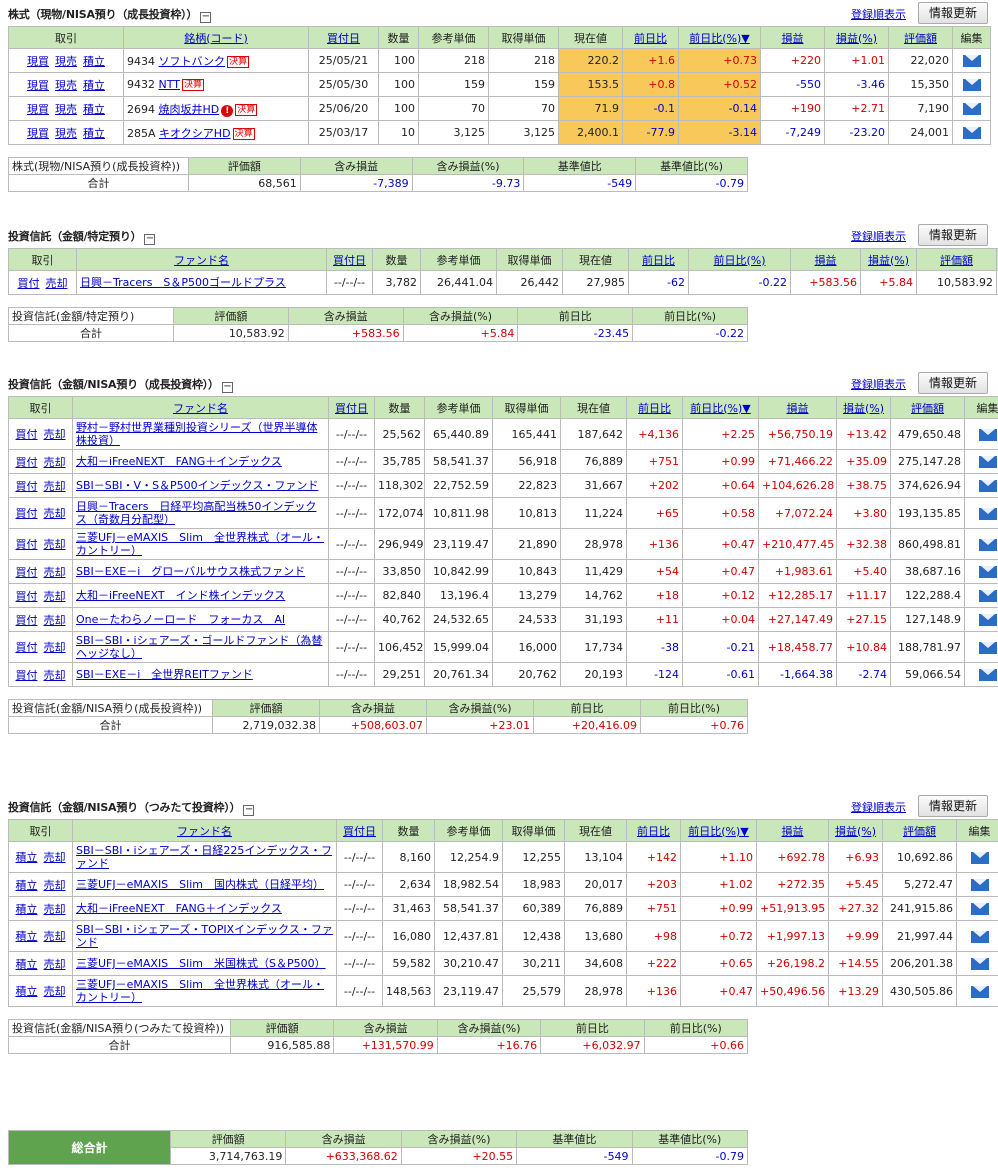  What do you see at coordinates (164, 674) in the screenshot?
I see `fund-name-link: SBI－EXE－i 全世界REITファンド` at bounding box center [164, 674].